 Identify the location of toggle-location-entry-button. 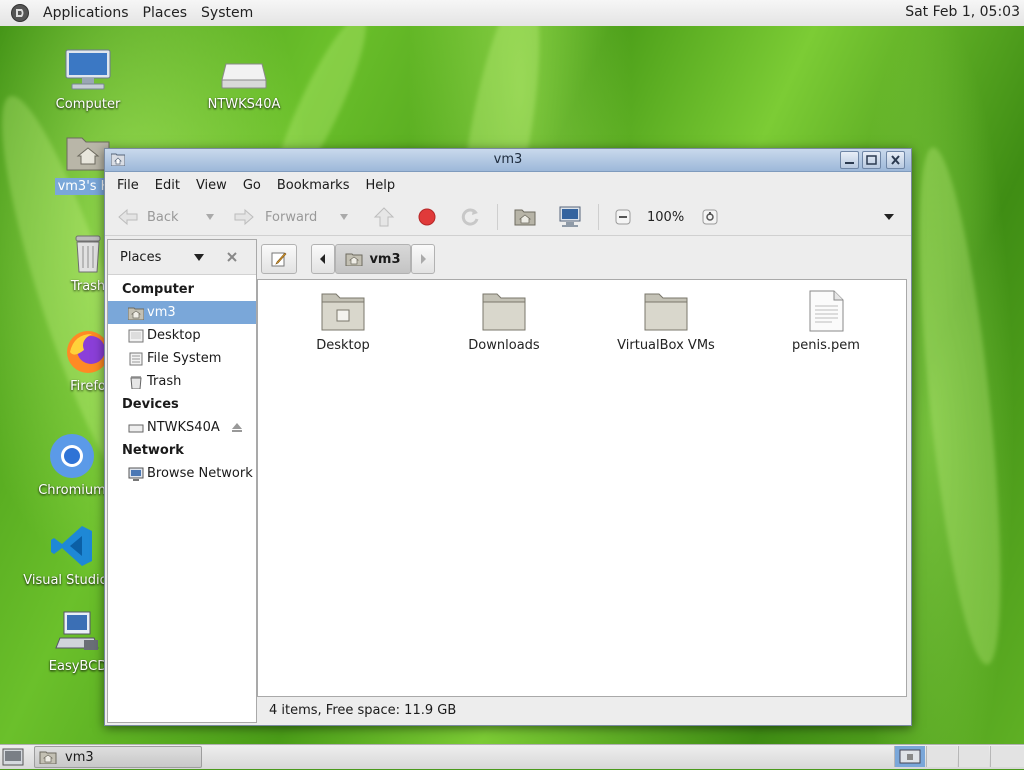
(279, 259).